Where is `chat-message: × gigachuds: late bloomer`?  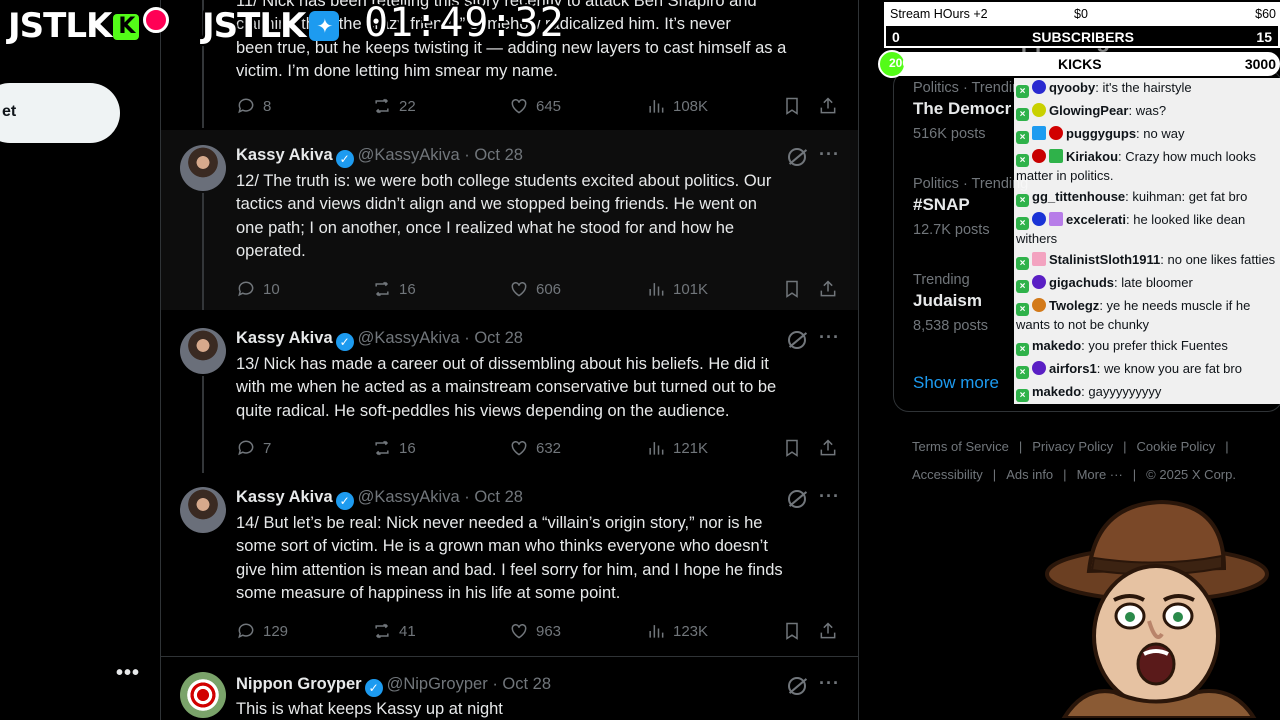 chat-message: × gigachuds: late bloomer is located at coordinates (1147, 283).